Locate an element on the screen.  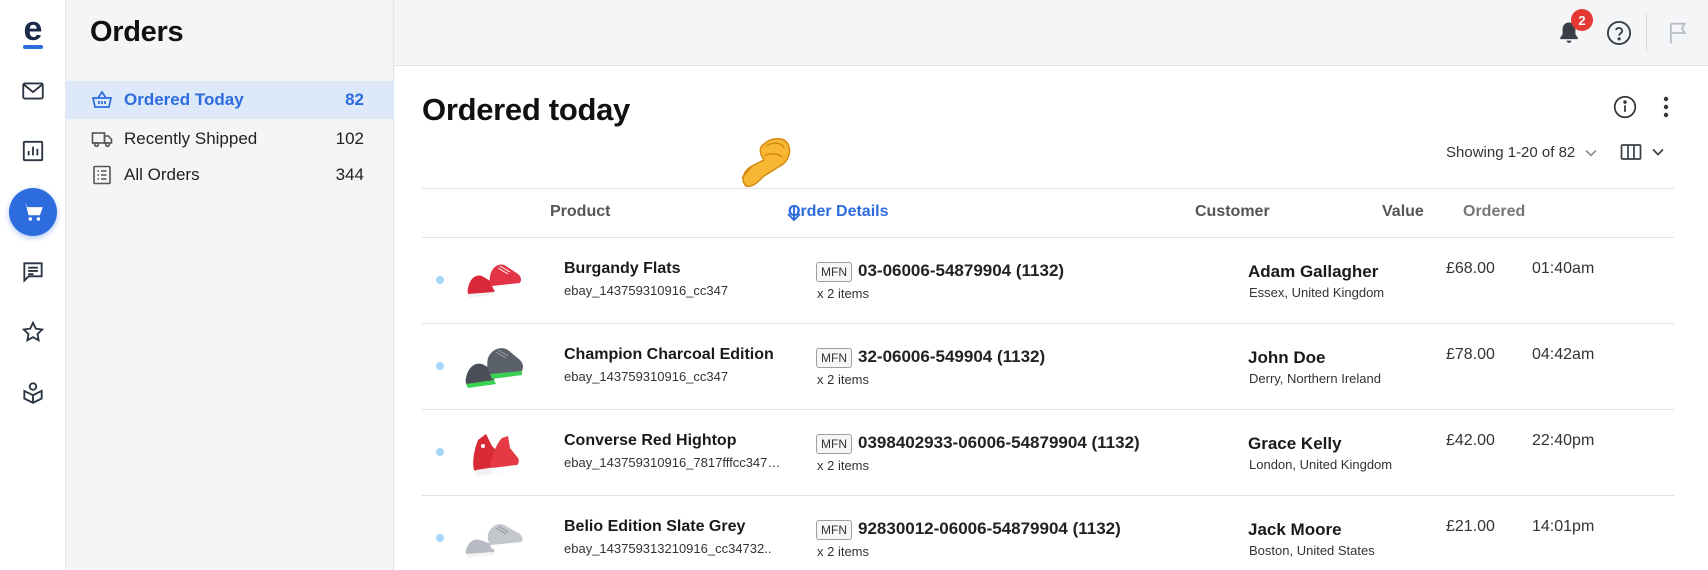
logo-letter: e is located at coordinates (33, 29).